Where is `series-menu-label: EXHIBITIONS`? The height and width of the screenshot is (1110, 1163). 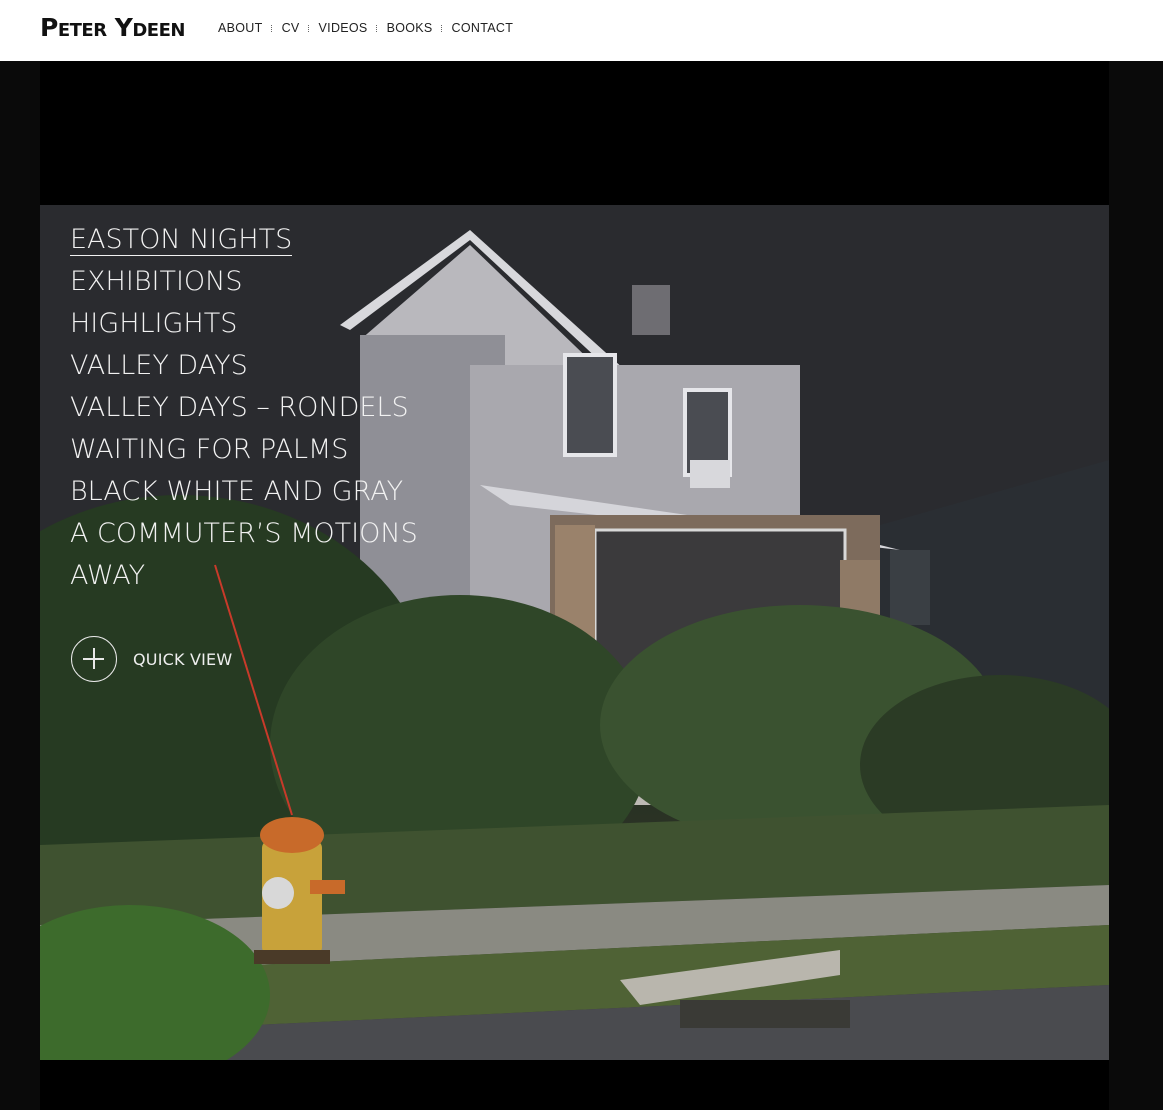 series-menu-label: EXHIBITIONS is located at coordinates (156, 281).